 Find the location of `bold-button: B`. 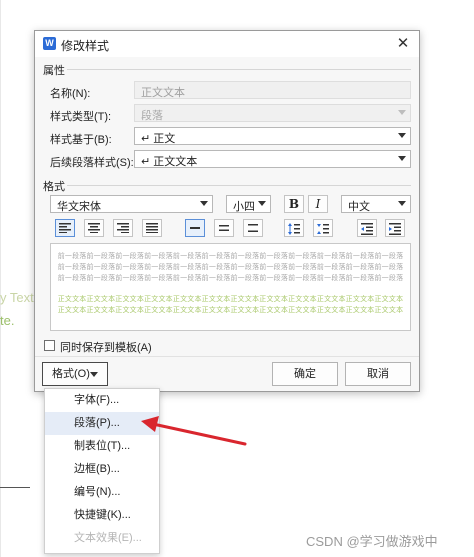

bold-button: B is located at coordinates (294, 204).